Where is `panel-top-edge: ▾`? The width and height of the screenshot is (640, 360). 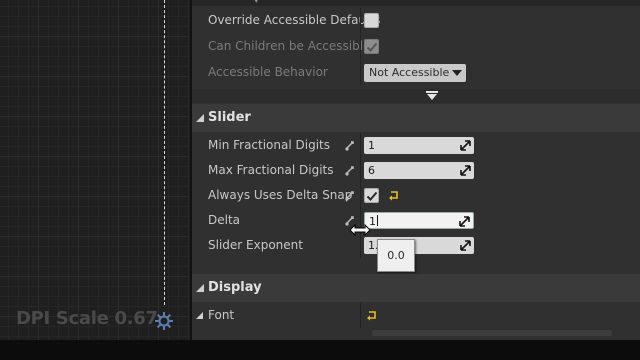
panel-top-edge: ▾ is located at coordinates (416, 3).